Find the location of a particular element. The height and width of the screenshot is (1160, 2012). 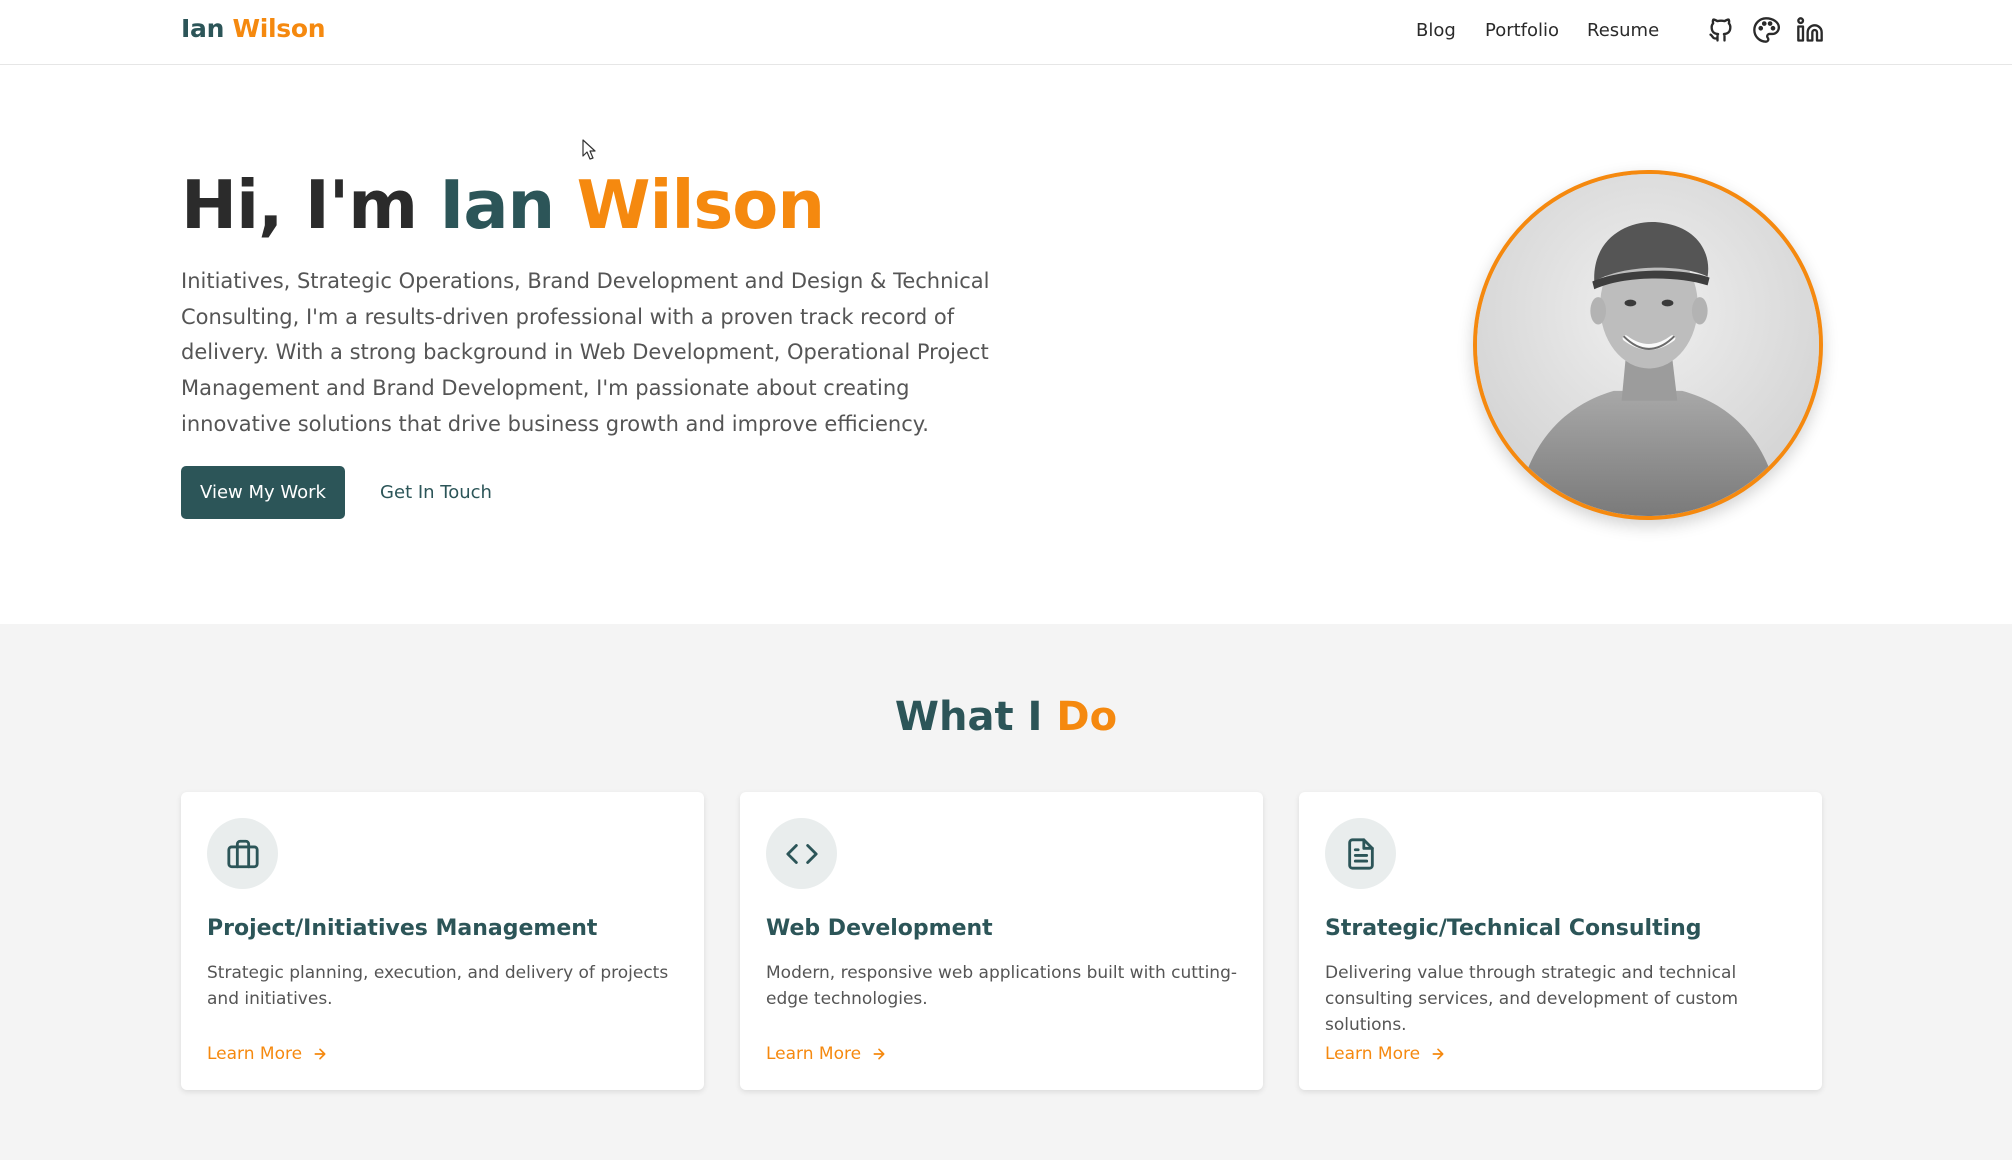

view-my-work-button: View My Work is located at coordinates (263, 492).